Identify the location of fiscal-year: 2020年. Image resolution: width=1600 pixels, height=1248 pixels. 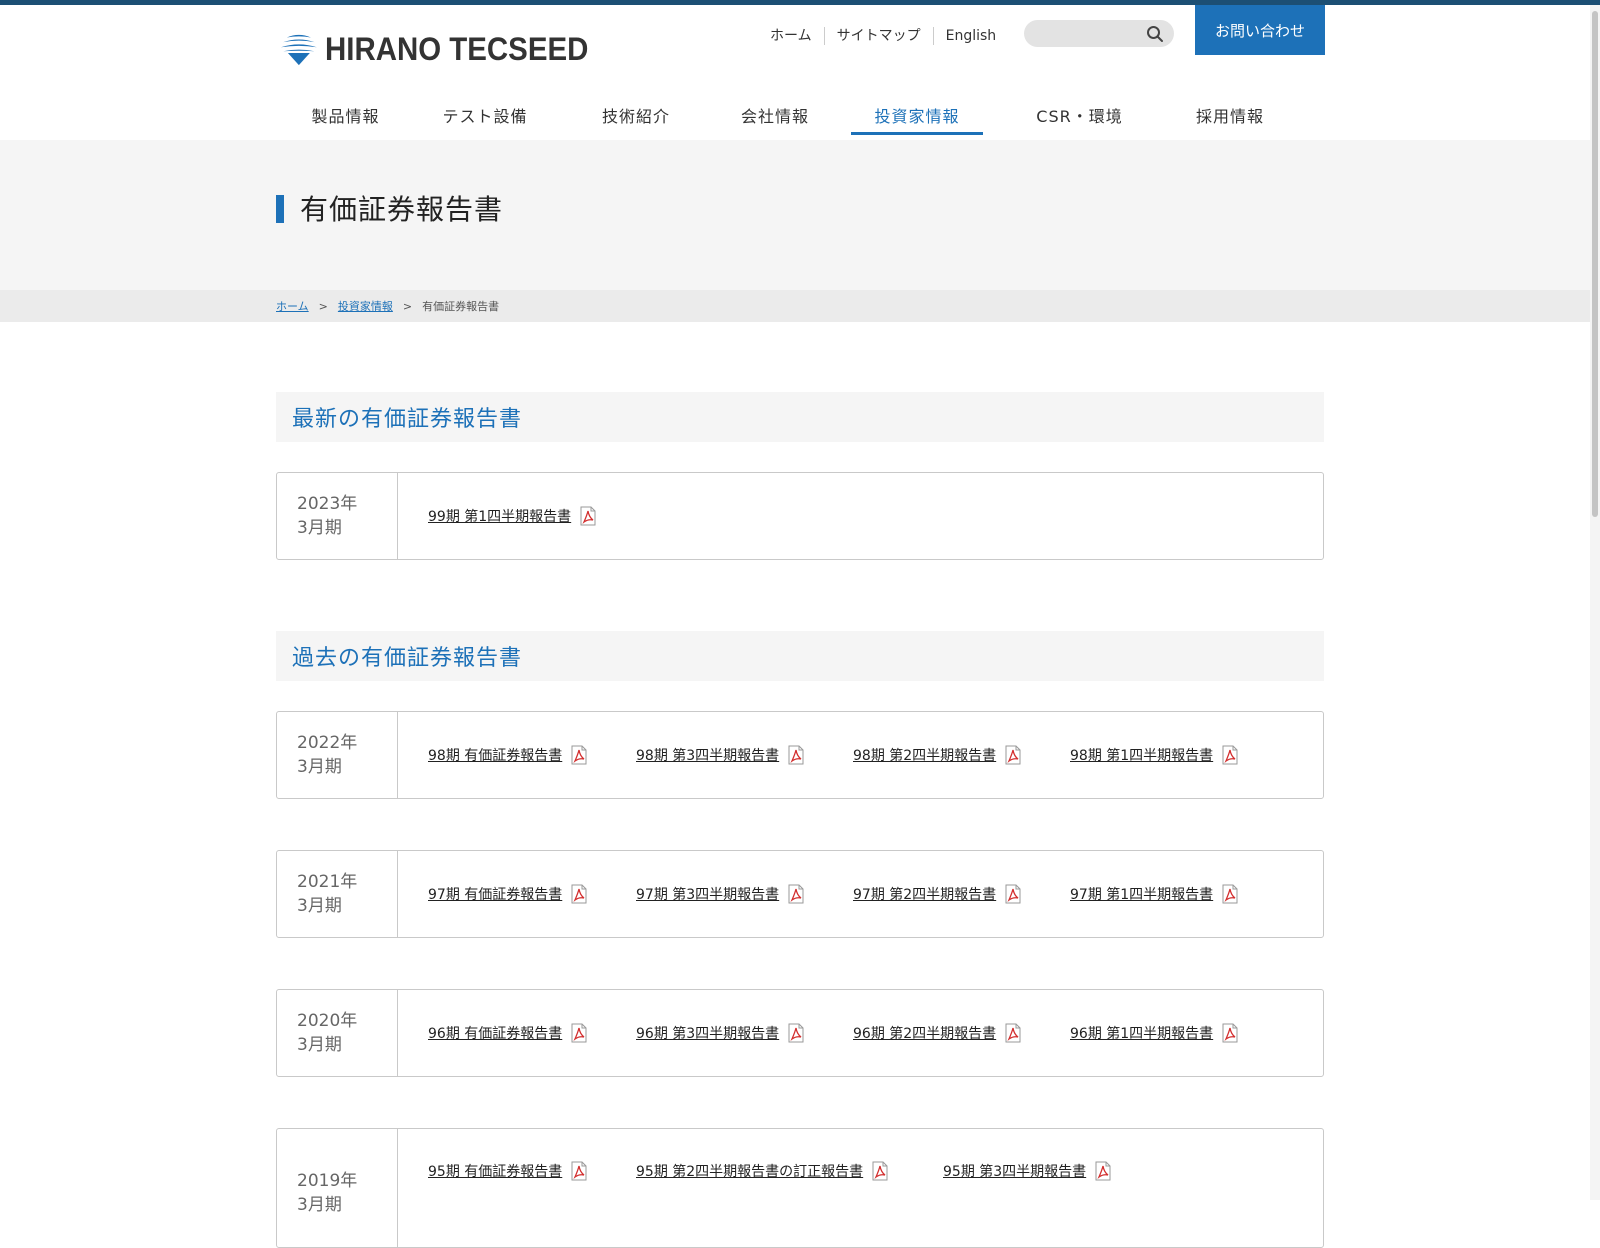
(327, 1021).